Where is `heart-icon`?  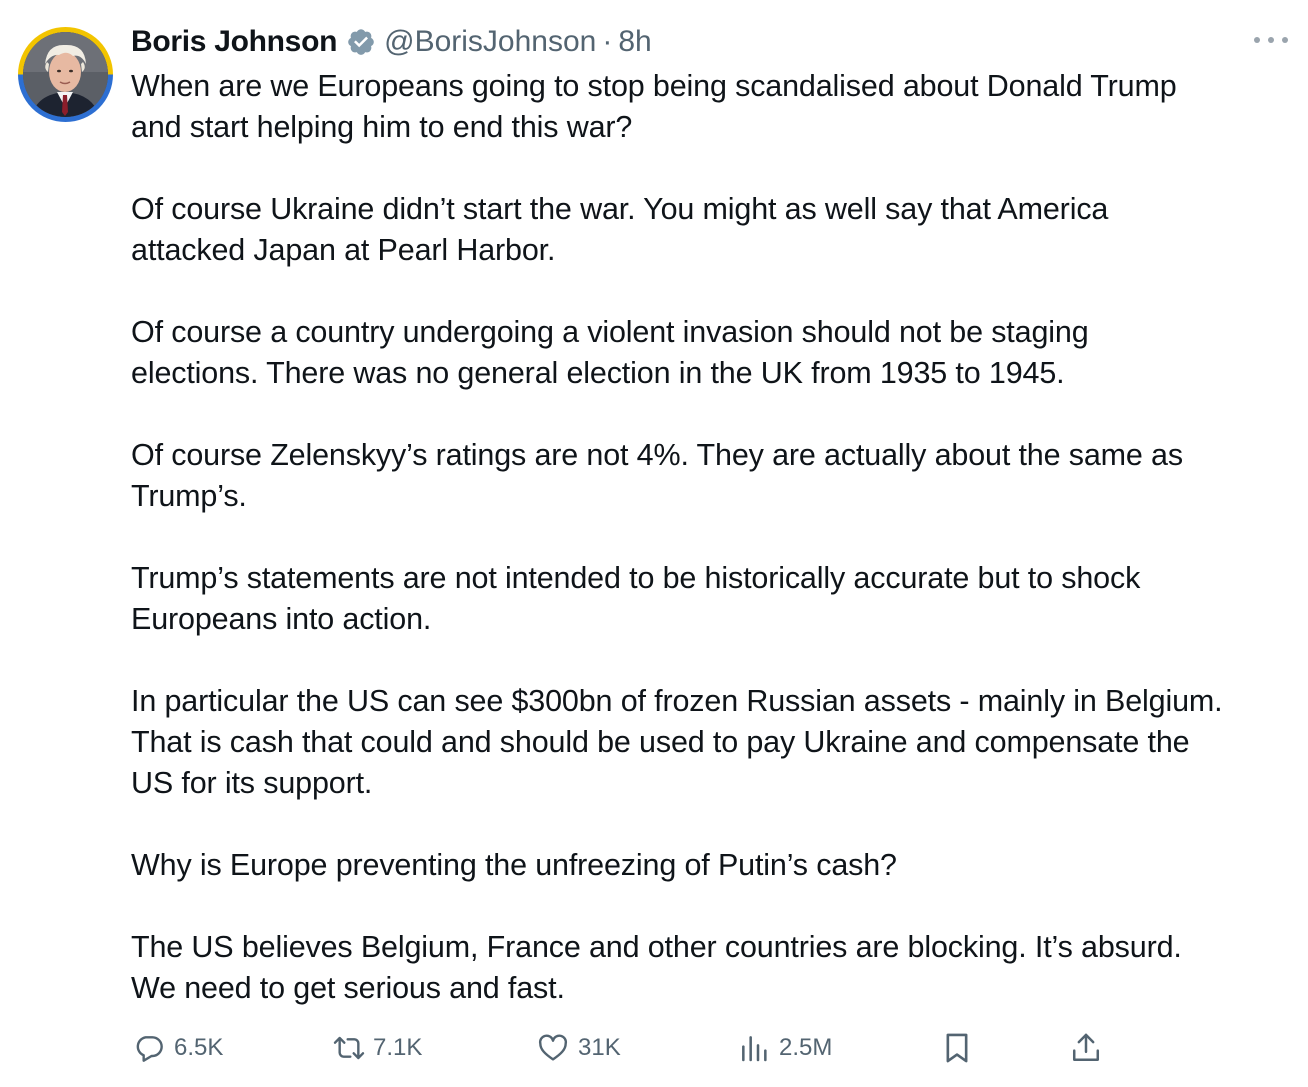 heart-icon is located at coordinates (553, 1047).